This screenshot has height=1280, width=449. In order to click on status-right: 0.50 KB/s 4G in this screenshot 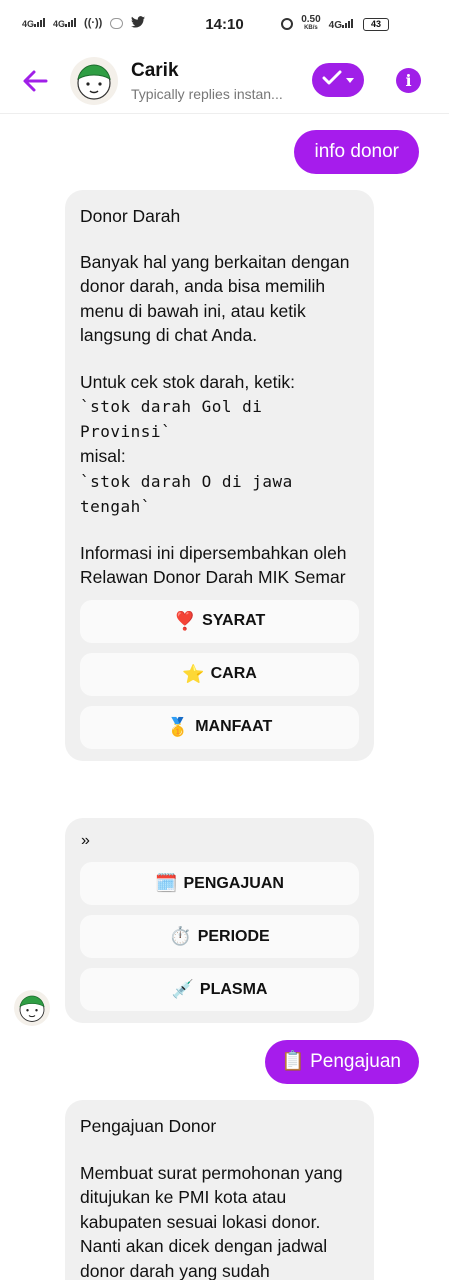, I will do `click(317, 24)`.